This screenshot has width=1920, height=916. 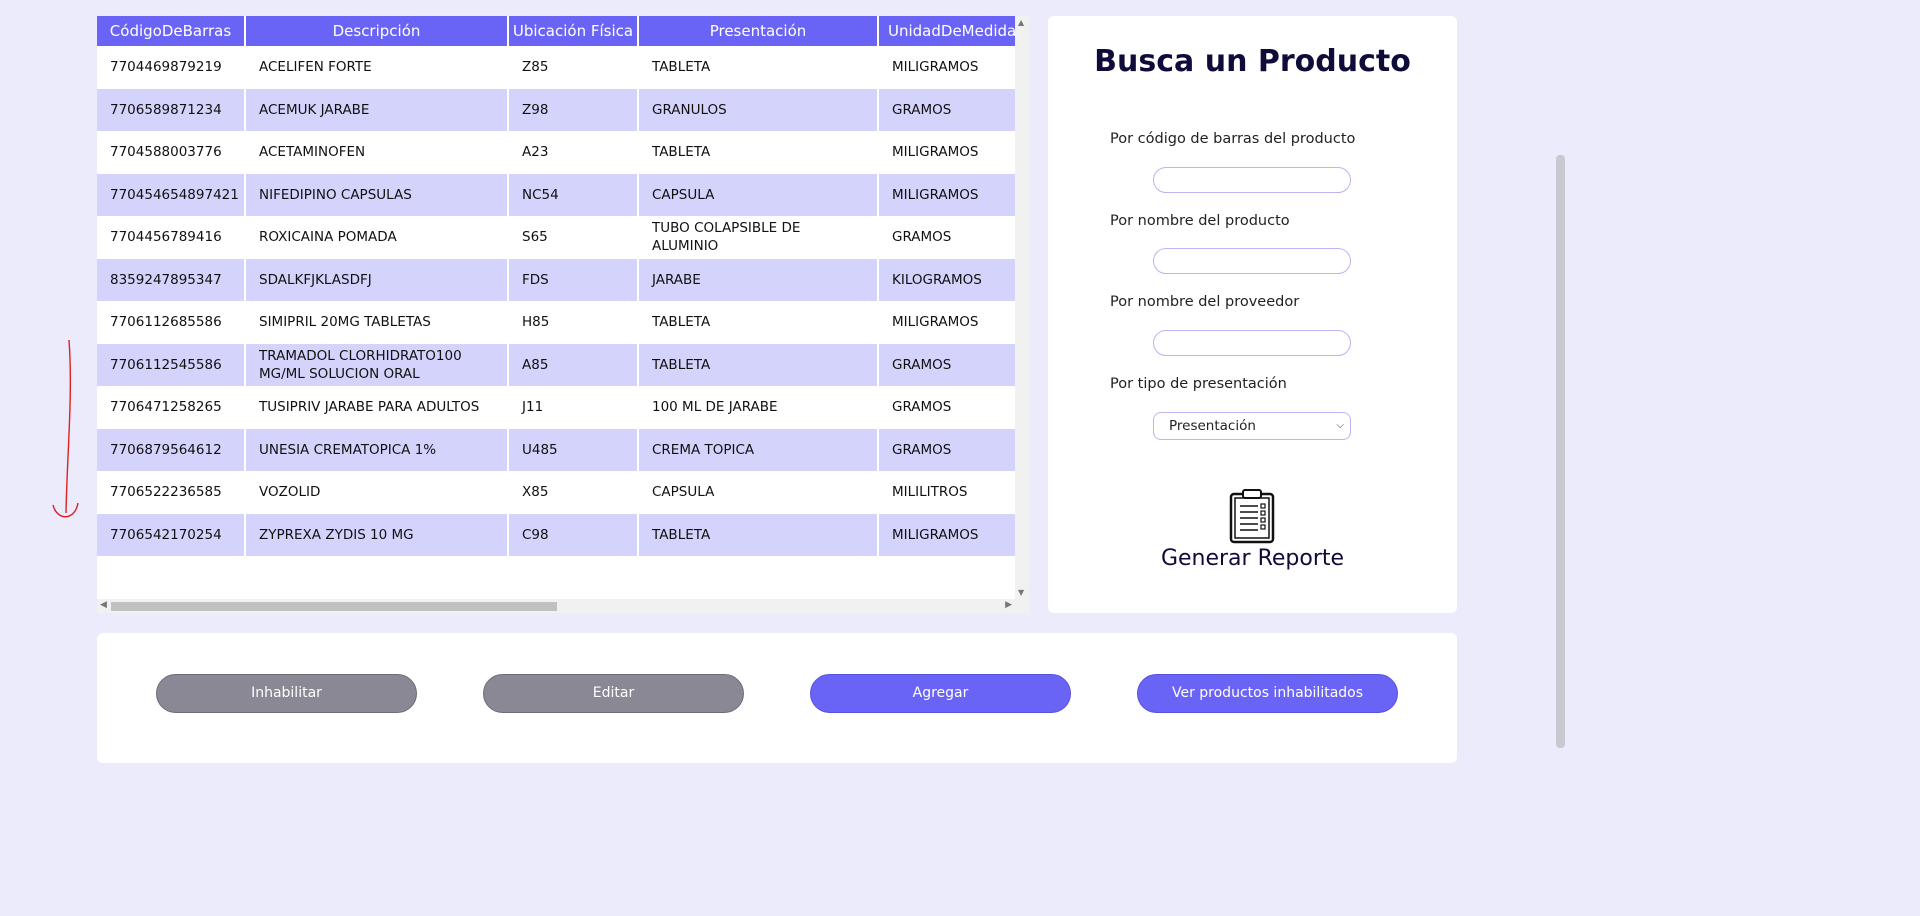 I want to click on cell-presentation: JARABE, so click(x=758, y=279).